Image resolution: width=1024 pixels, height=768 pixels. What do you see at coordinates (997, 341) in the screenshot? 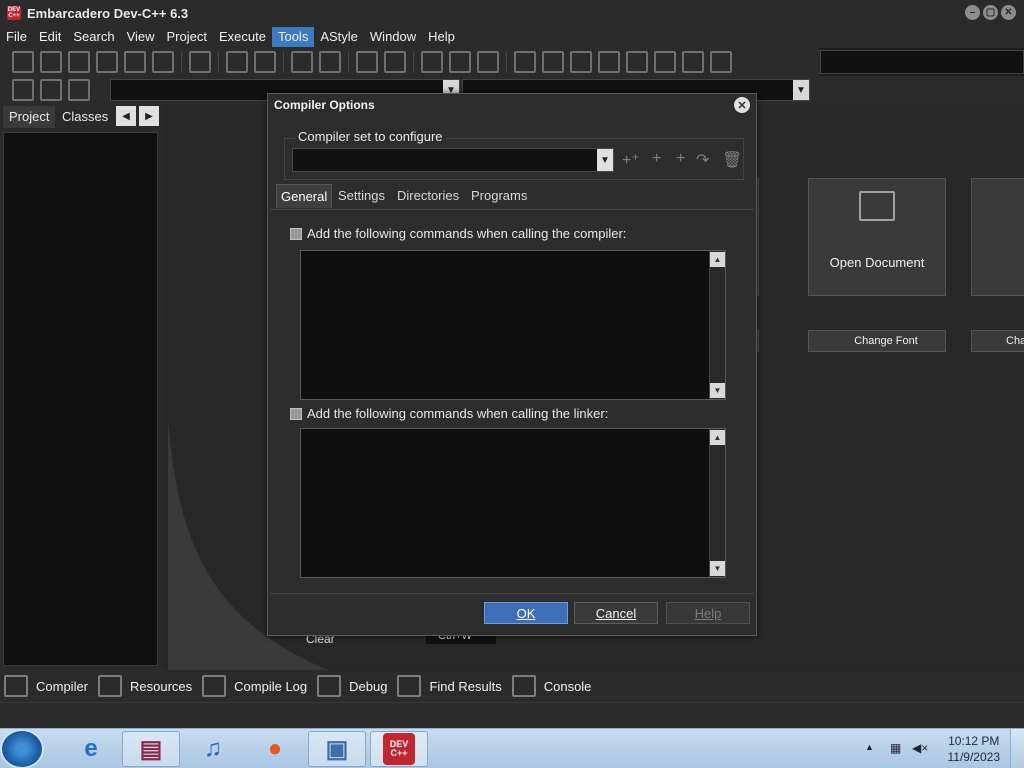
I see `change-theme-button: Cha` at bounding box center [997, 341].